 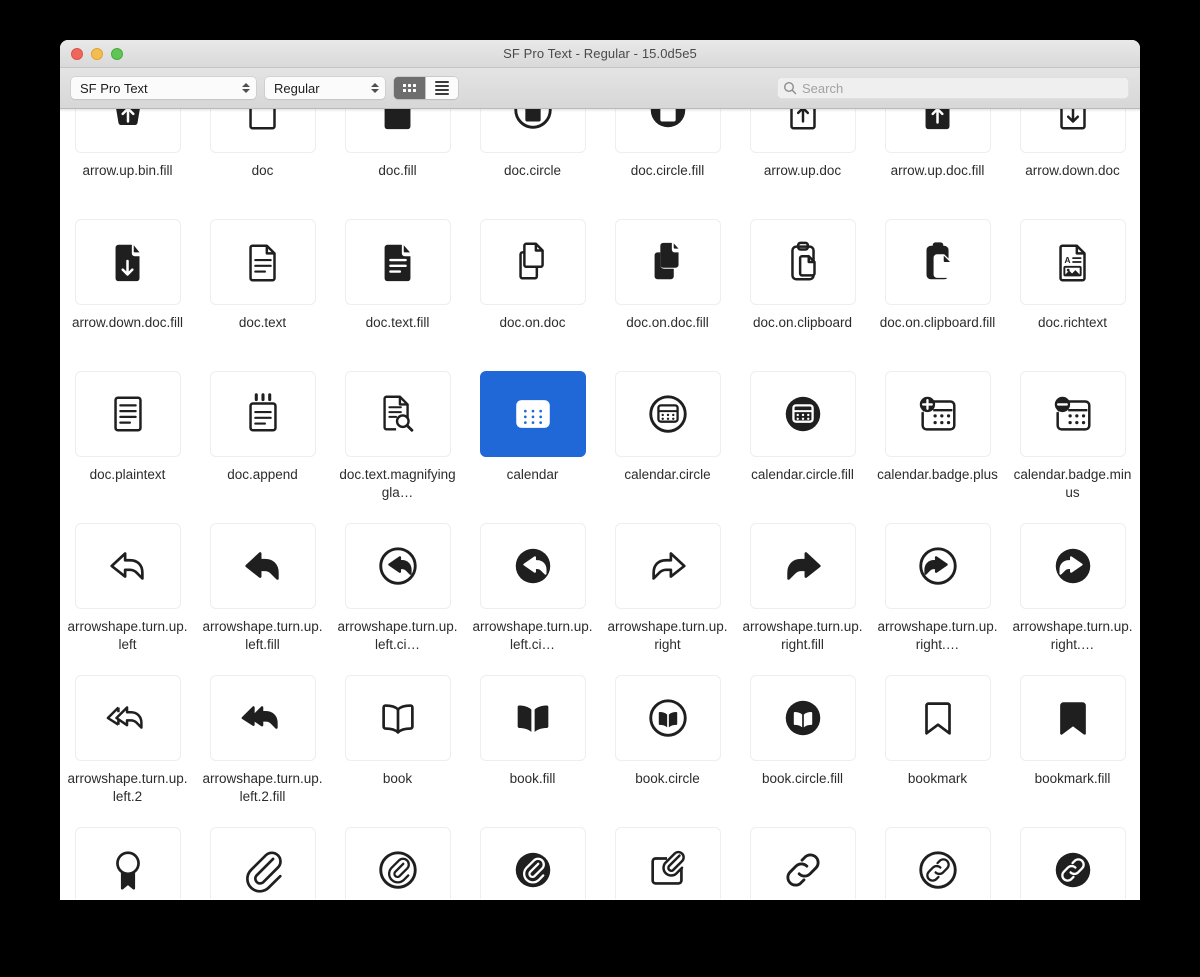 I want to click on symbol-cell-book: book, so click(x=397, y=740).